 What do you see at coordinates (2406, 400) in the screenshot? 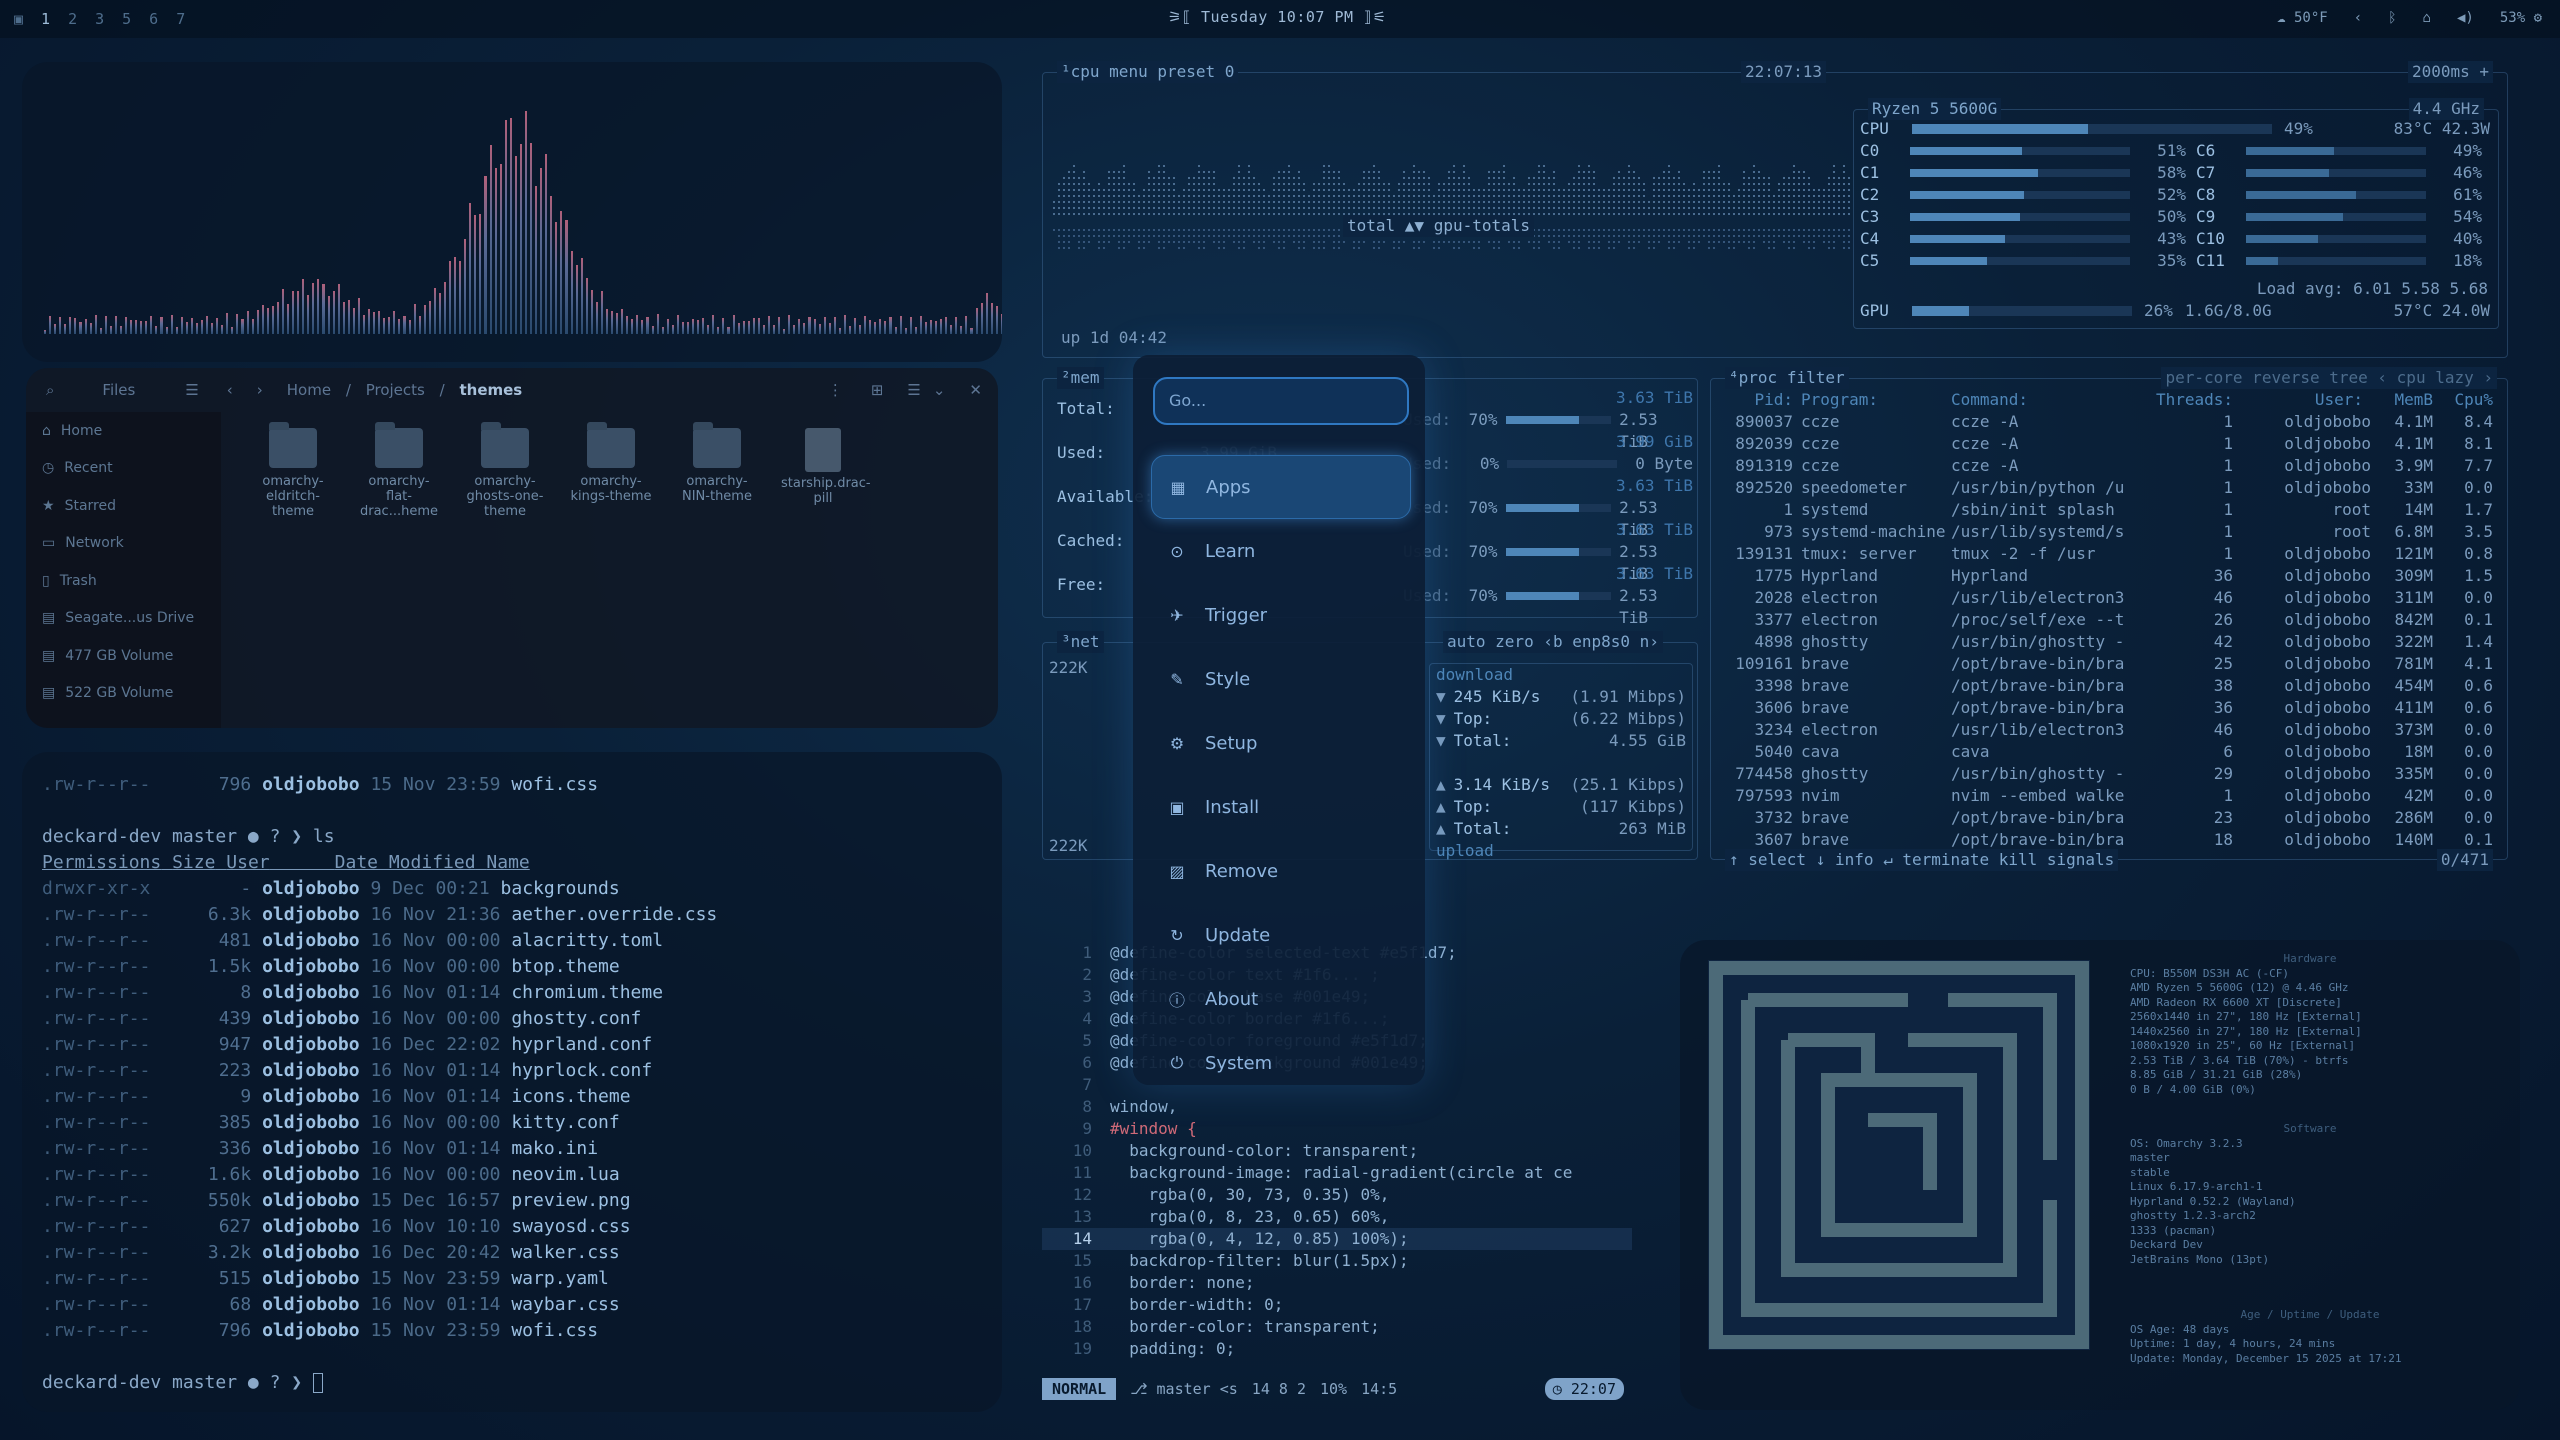
I see `proc-column-header: MemB` at bounding box center [2406, 400].